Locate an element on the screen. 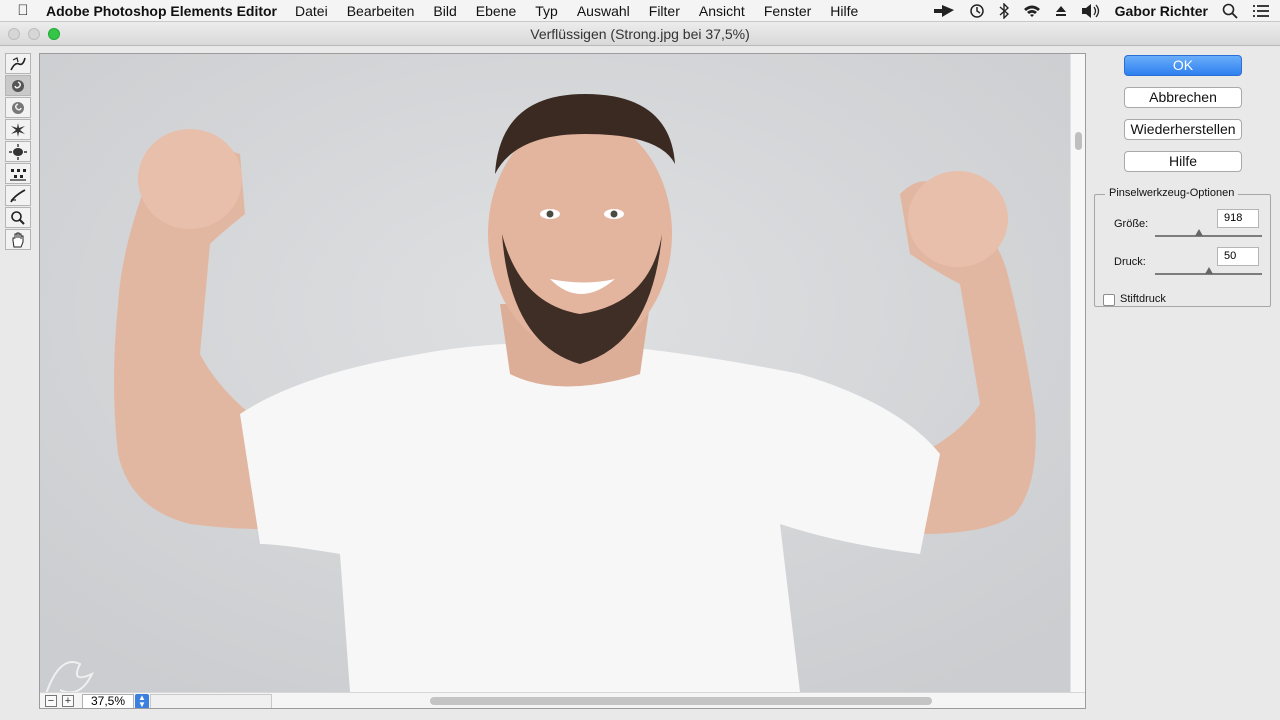 This screenshot has height=720, width=1280. time-machine-icon is located at coordinates (977, 11).